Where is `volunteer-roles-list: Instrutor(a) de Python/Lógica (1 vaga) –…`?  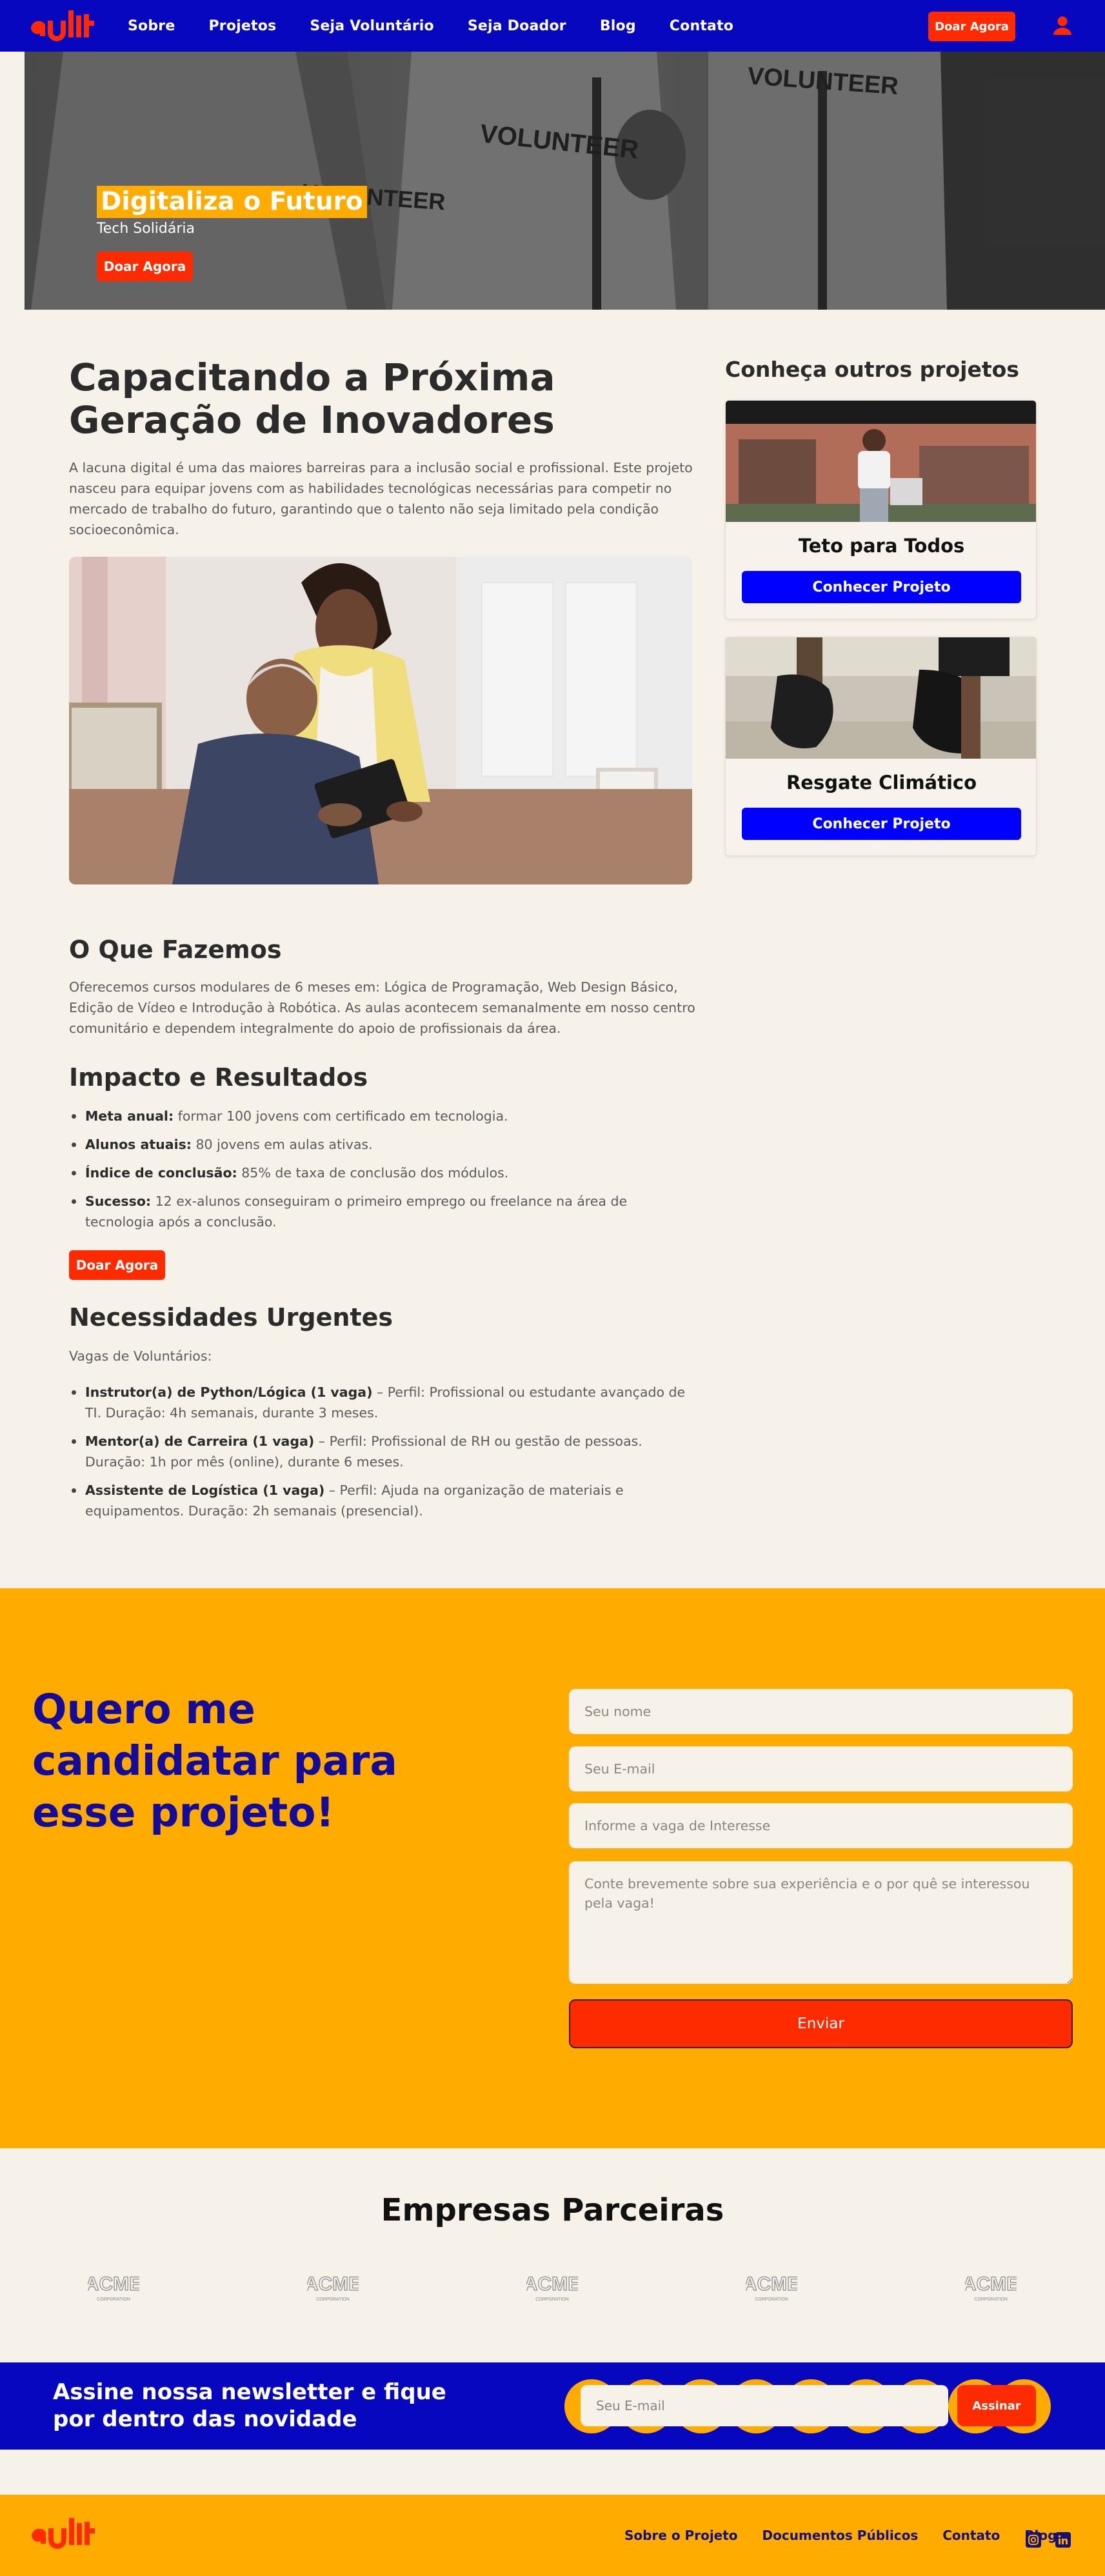
volunteer-roles-list: Instrutor(a) de Python/Lógica (1 vaga) –… is located at coordinates (383, 1455).